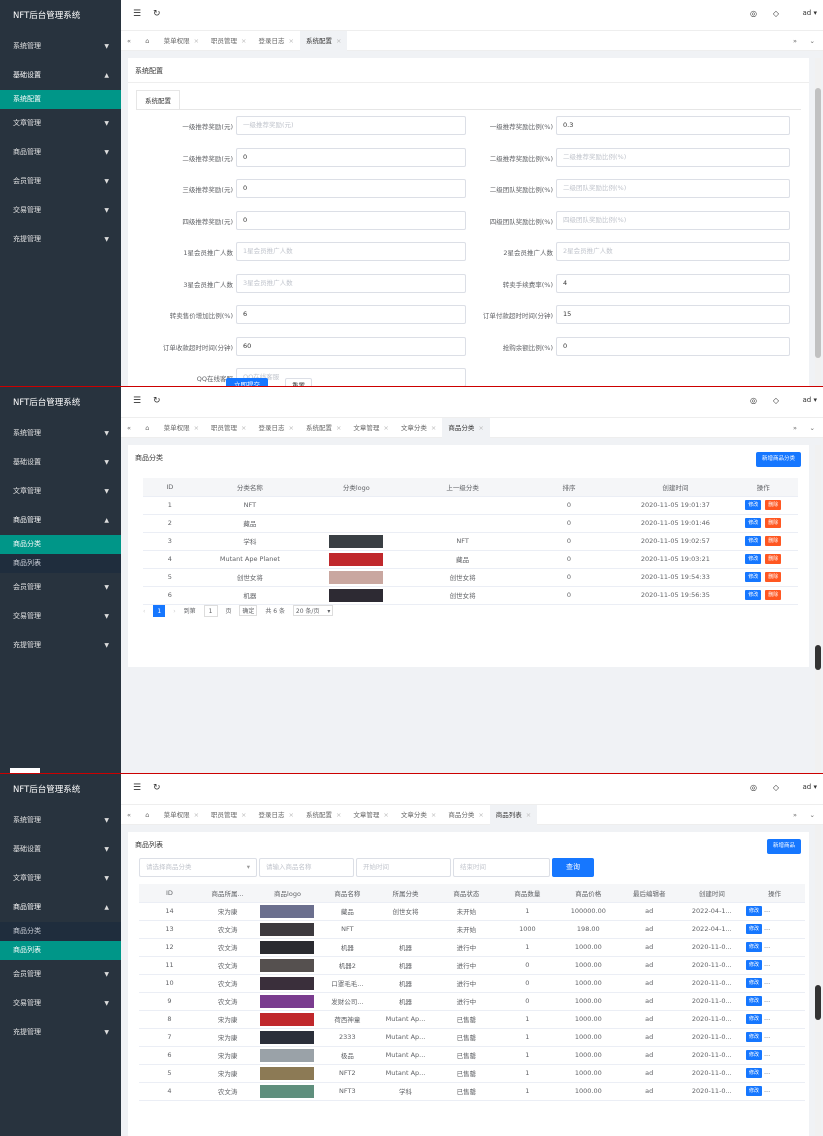 This screenshot has height=1136, width=823. What do you see at coordinates (60, 152) in the screenshot?
I see `sidebar-item: 商品管理 ▼` at bounding box center [60, 152].